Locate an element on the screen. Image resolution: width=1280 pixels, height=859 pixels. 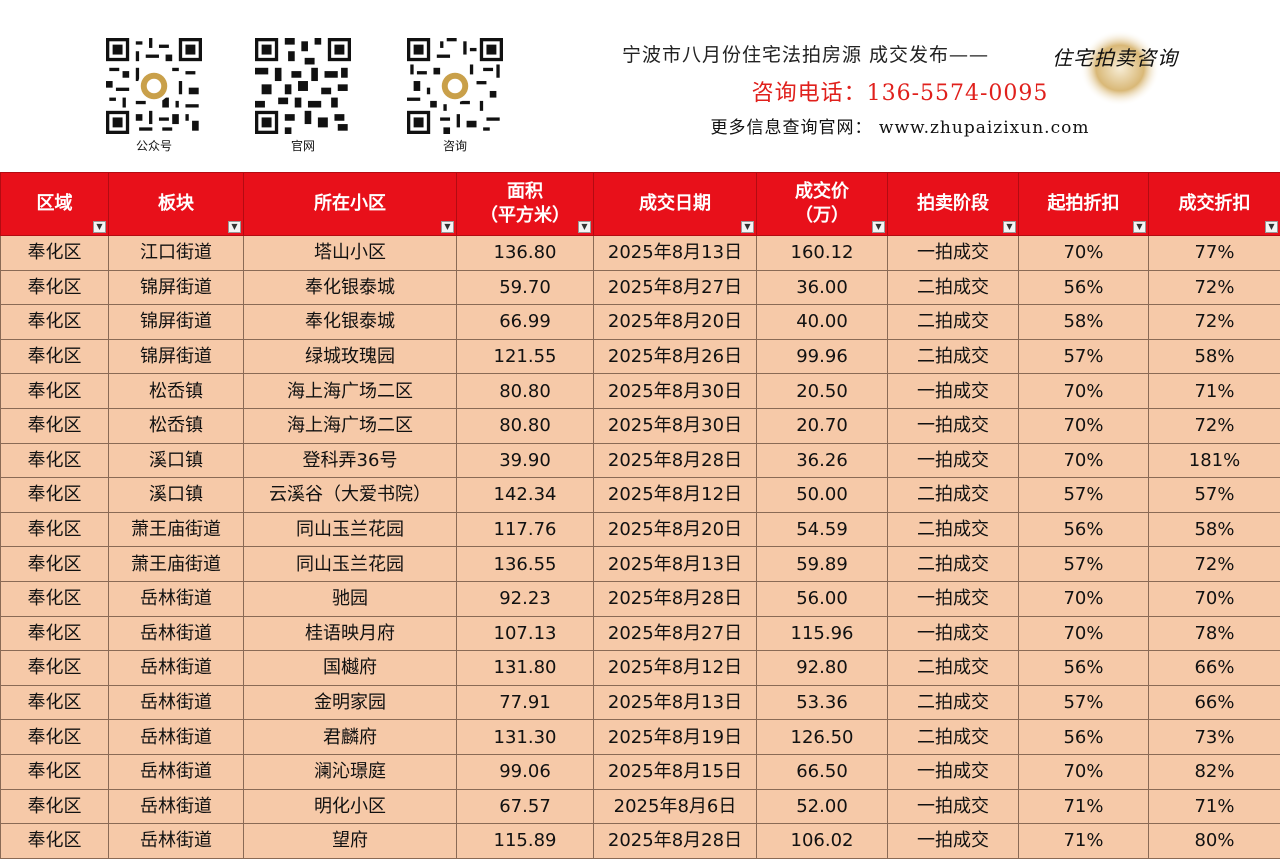
cell-price: 126.50 is located at coordinates (822, 737).